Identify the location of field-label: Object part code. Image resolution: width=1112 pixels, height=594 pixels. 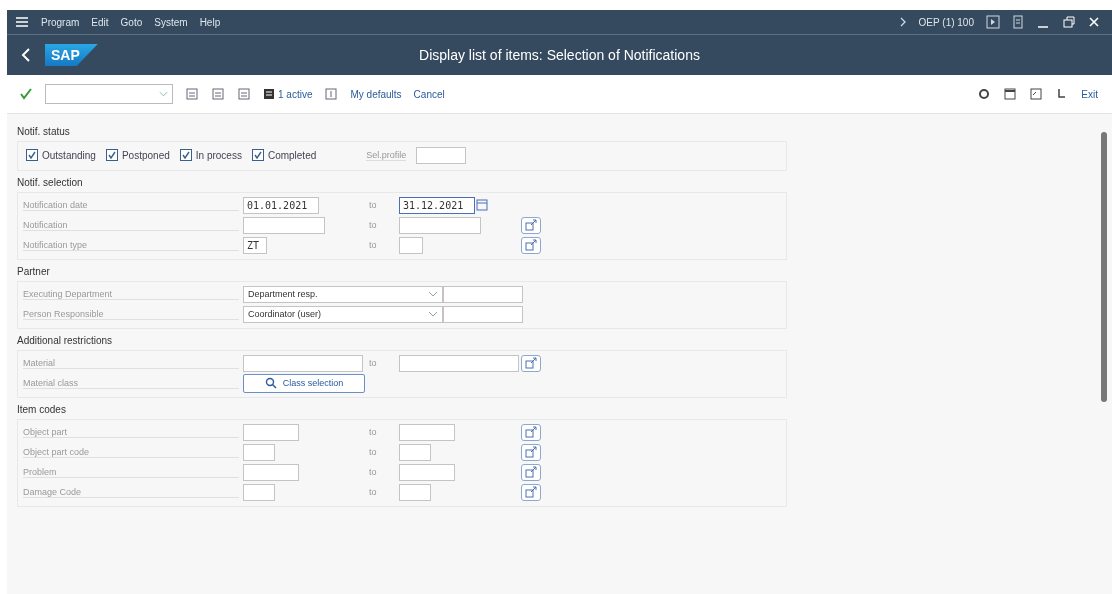
(131, 452).